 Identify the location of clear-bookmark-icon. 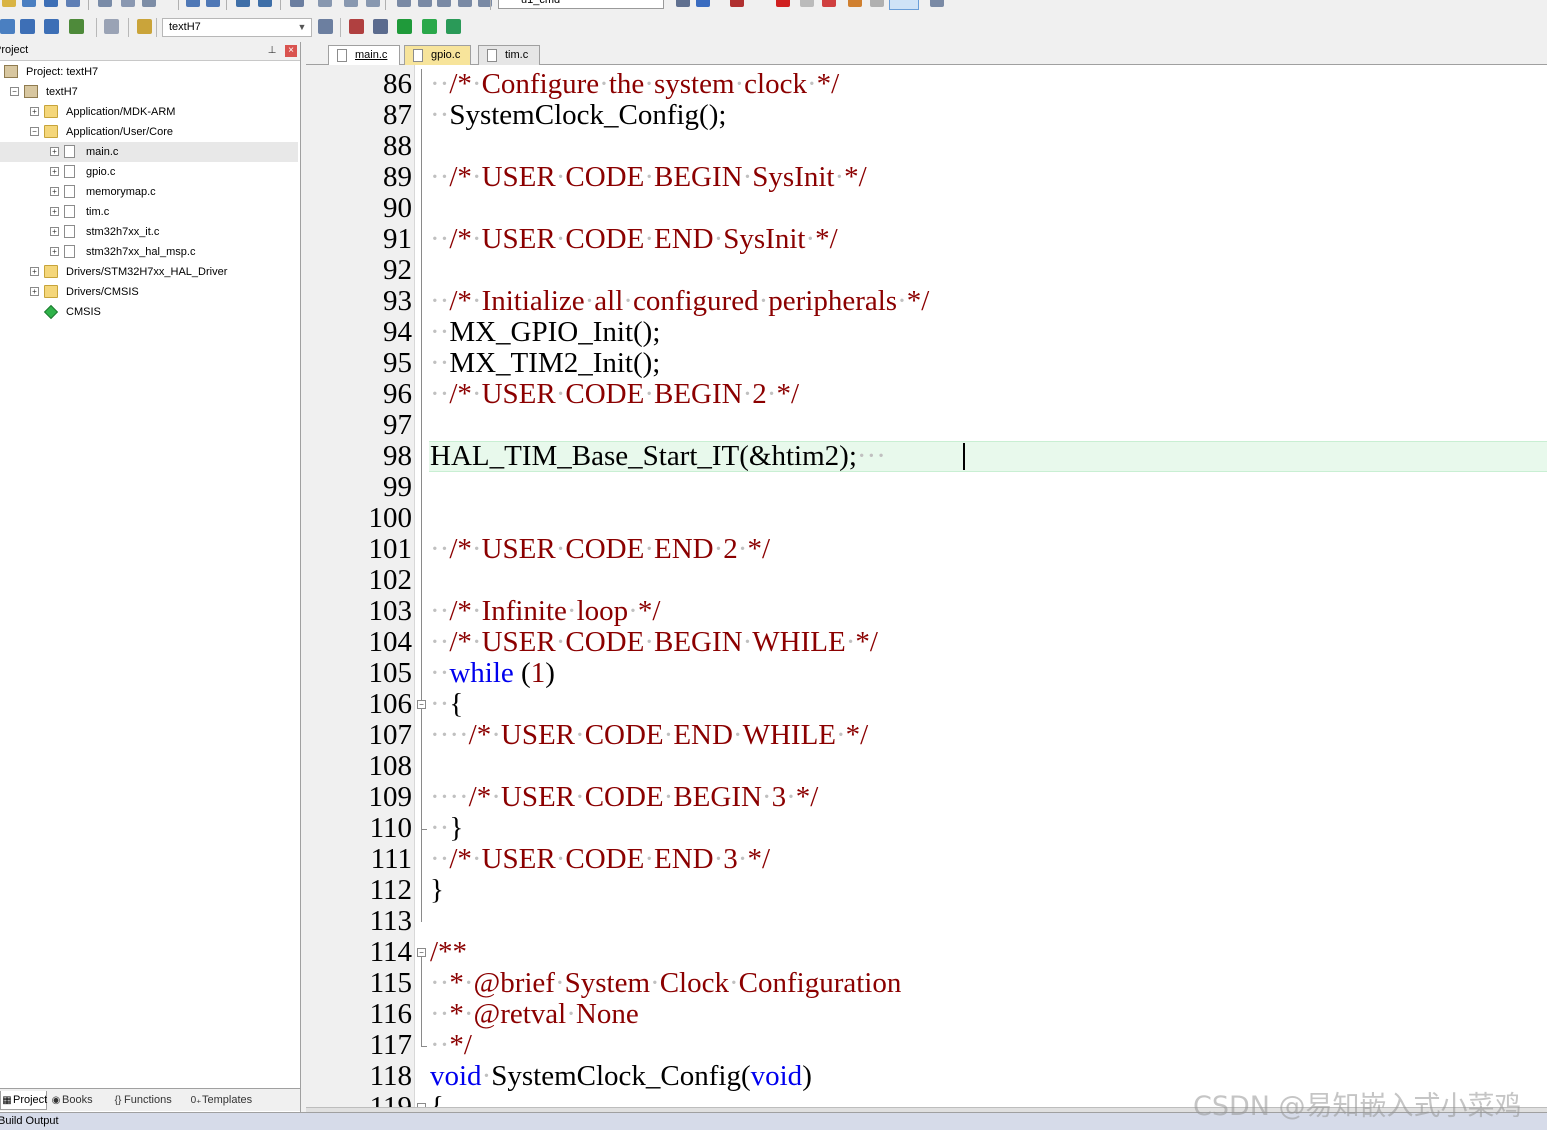
(373, 3).